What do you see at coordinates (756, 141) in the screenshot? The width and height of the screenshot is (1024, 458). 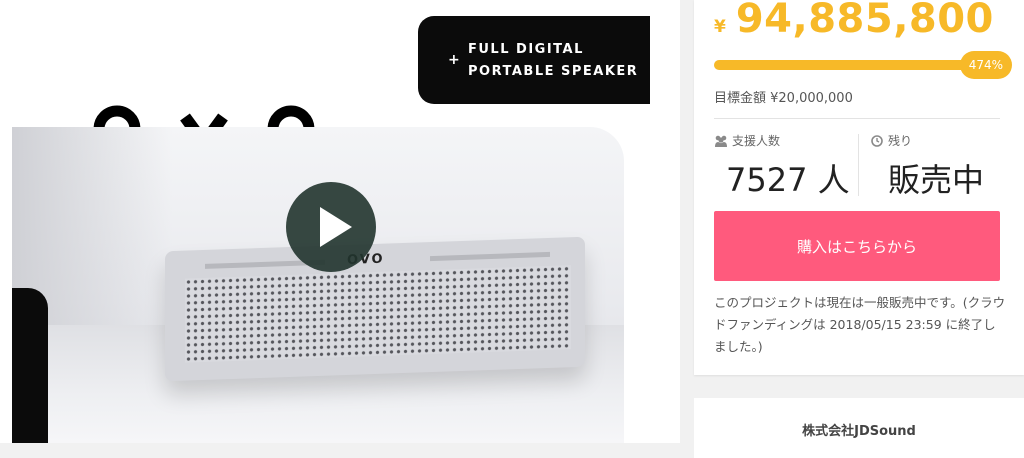 I see `supporters-label: 支援人数` at bounding box center [756, 141].